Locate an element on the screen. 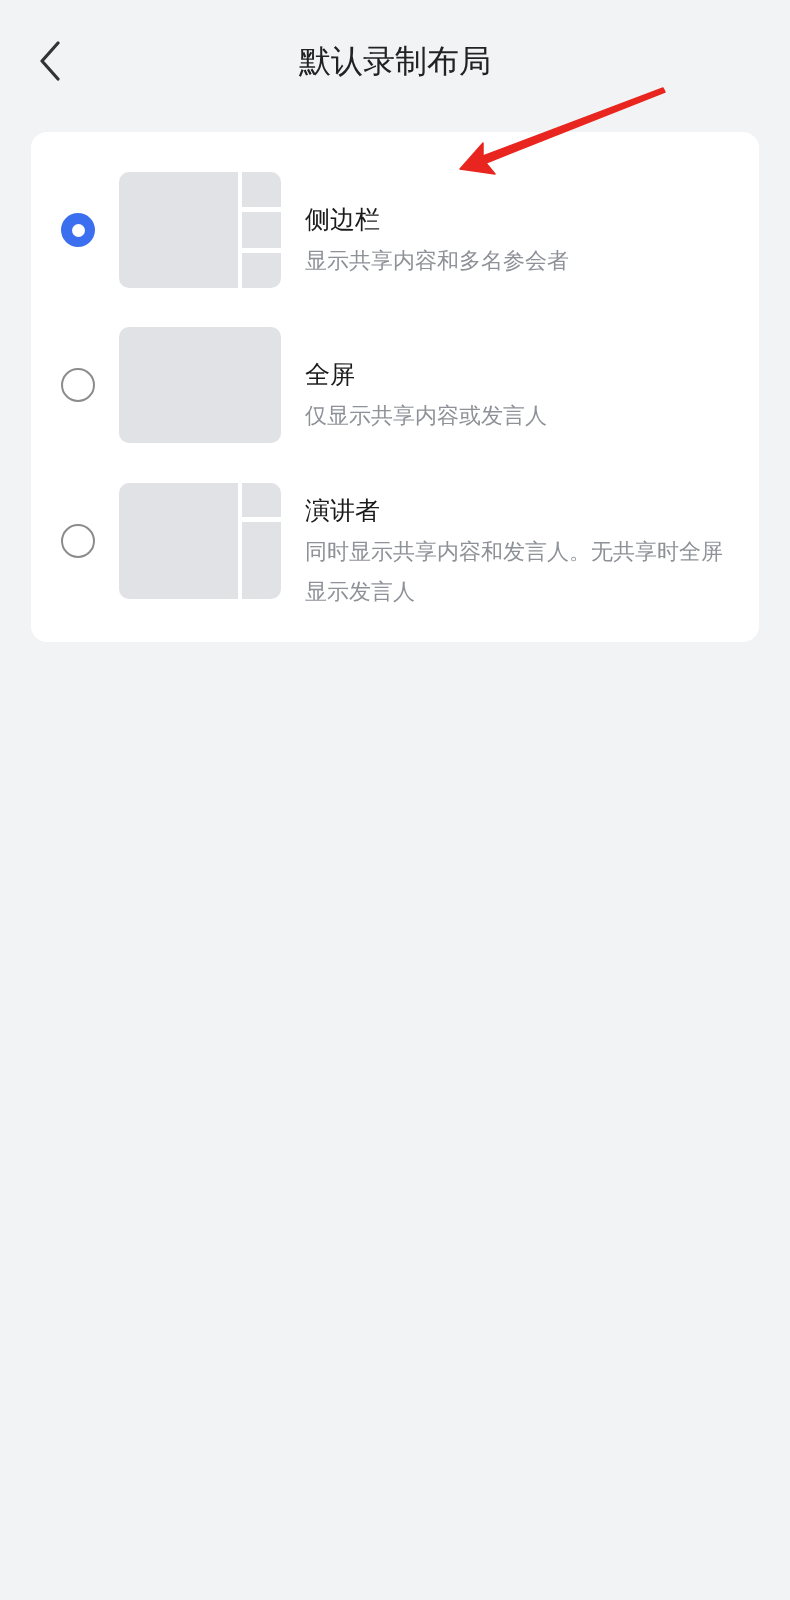 Image resolution: width=790 pixels, height=1600 pixels. chevron-left-icon is located at coordinates (50, 61).